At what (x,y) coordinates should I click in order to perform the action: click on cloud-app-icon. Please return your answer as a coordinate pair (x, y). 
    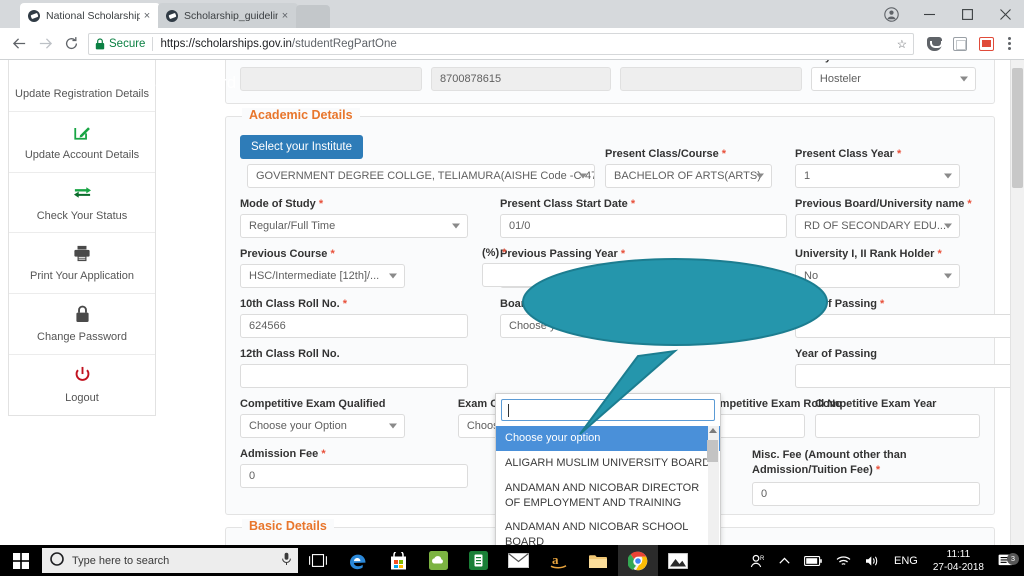
    Looking at the image, I should click on (438, 560).